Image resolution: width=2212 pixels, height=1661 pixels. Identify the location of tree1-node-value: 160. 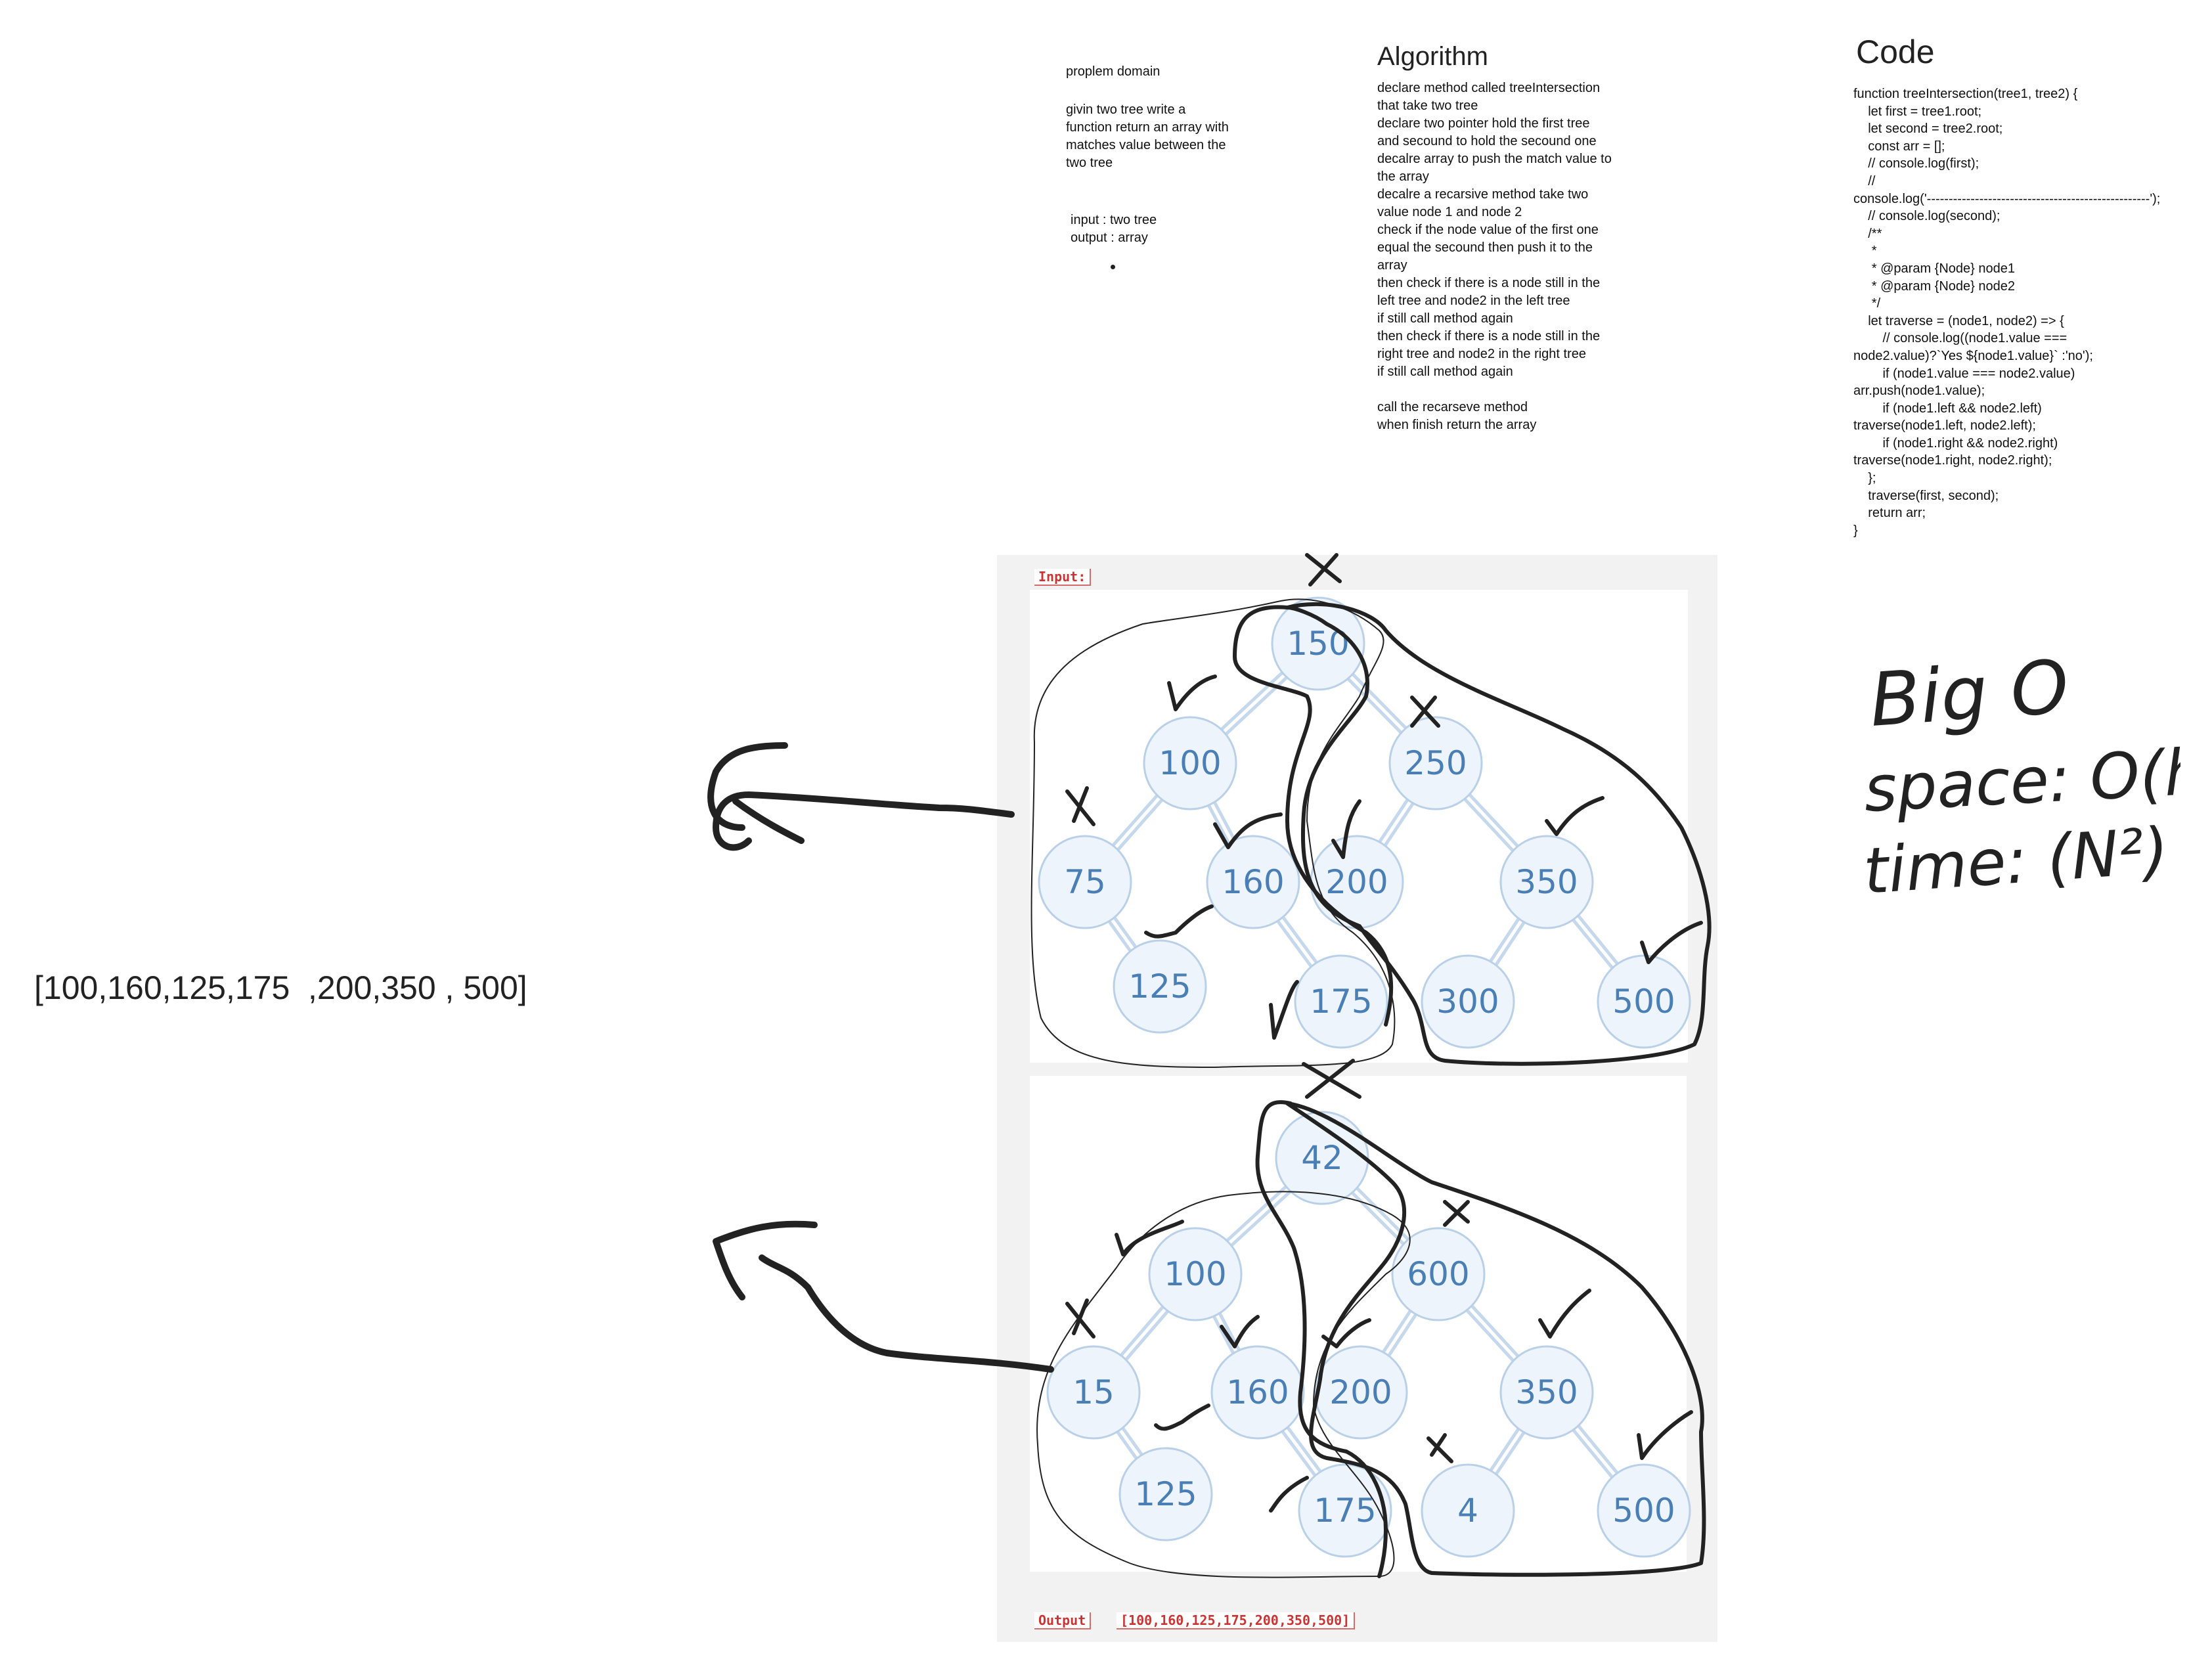
(1253, 882).